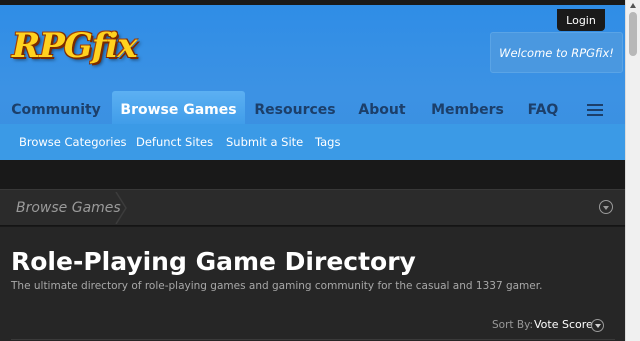 This screenshot has height=341, width=640. I want to click on subnav-defunct-sites: Defunct Sites, so click(174, 142).